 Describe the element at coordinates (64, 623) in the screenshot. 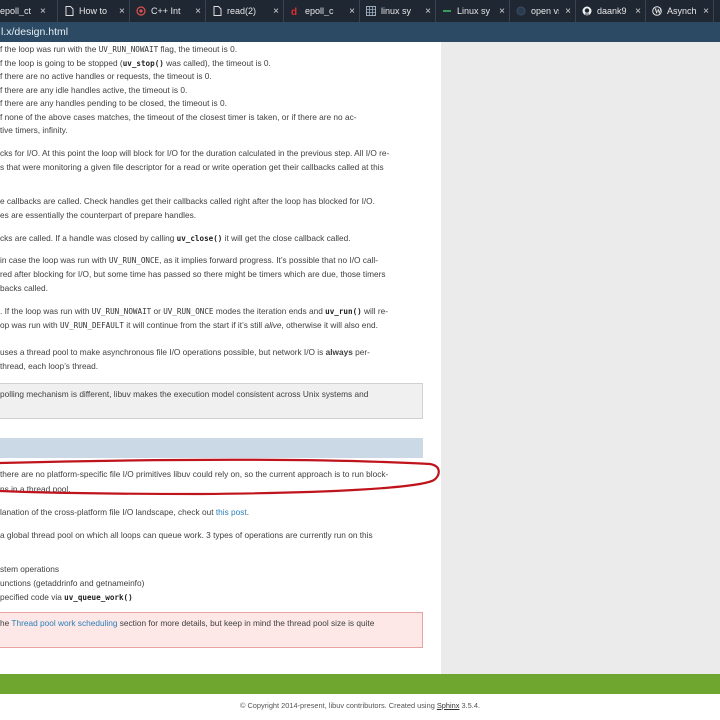

I see `thread-pool-scheduling-link: Thread pool work scheduling` at that location.